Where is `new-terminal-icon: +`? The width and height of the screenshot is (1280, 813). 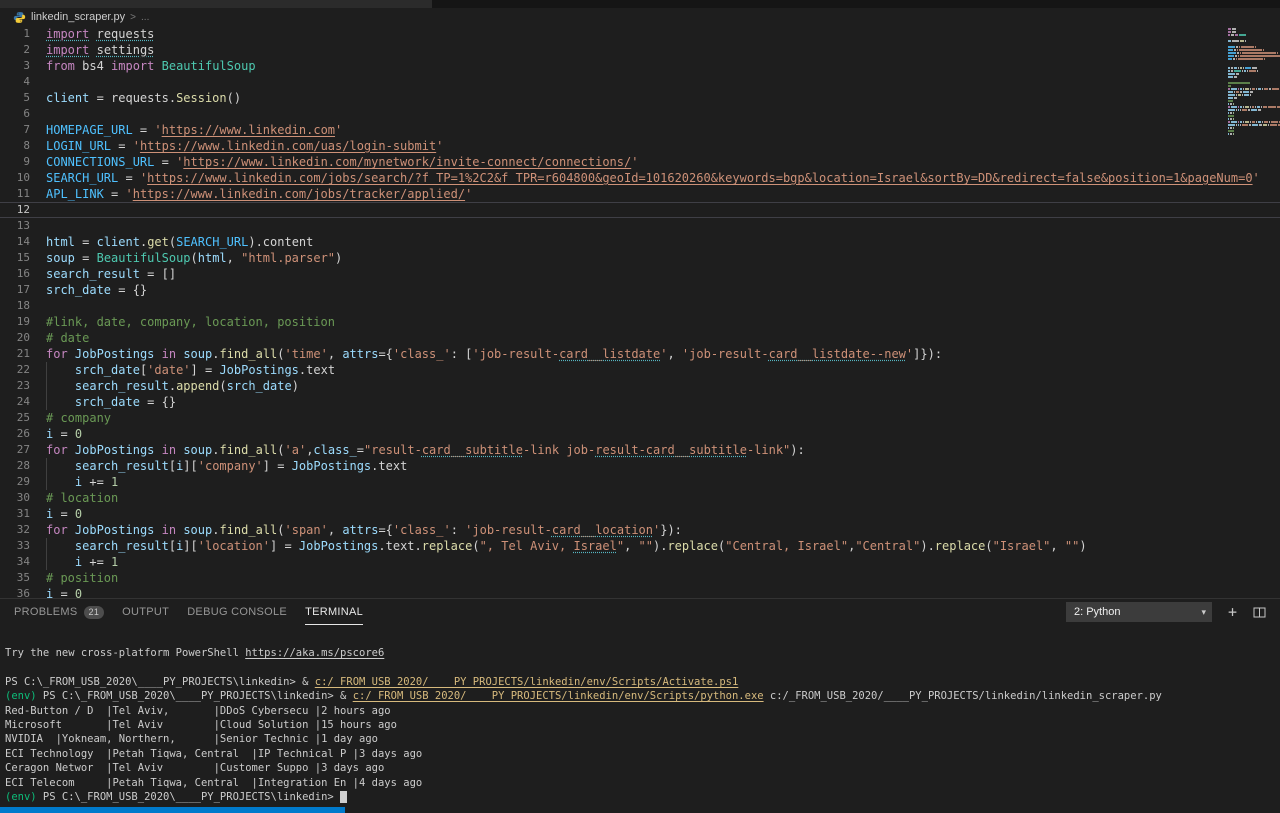 new-terminal-icon: + is located at coordinates (1232, 612).